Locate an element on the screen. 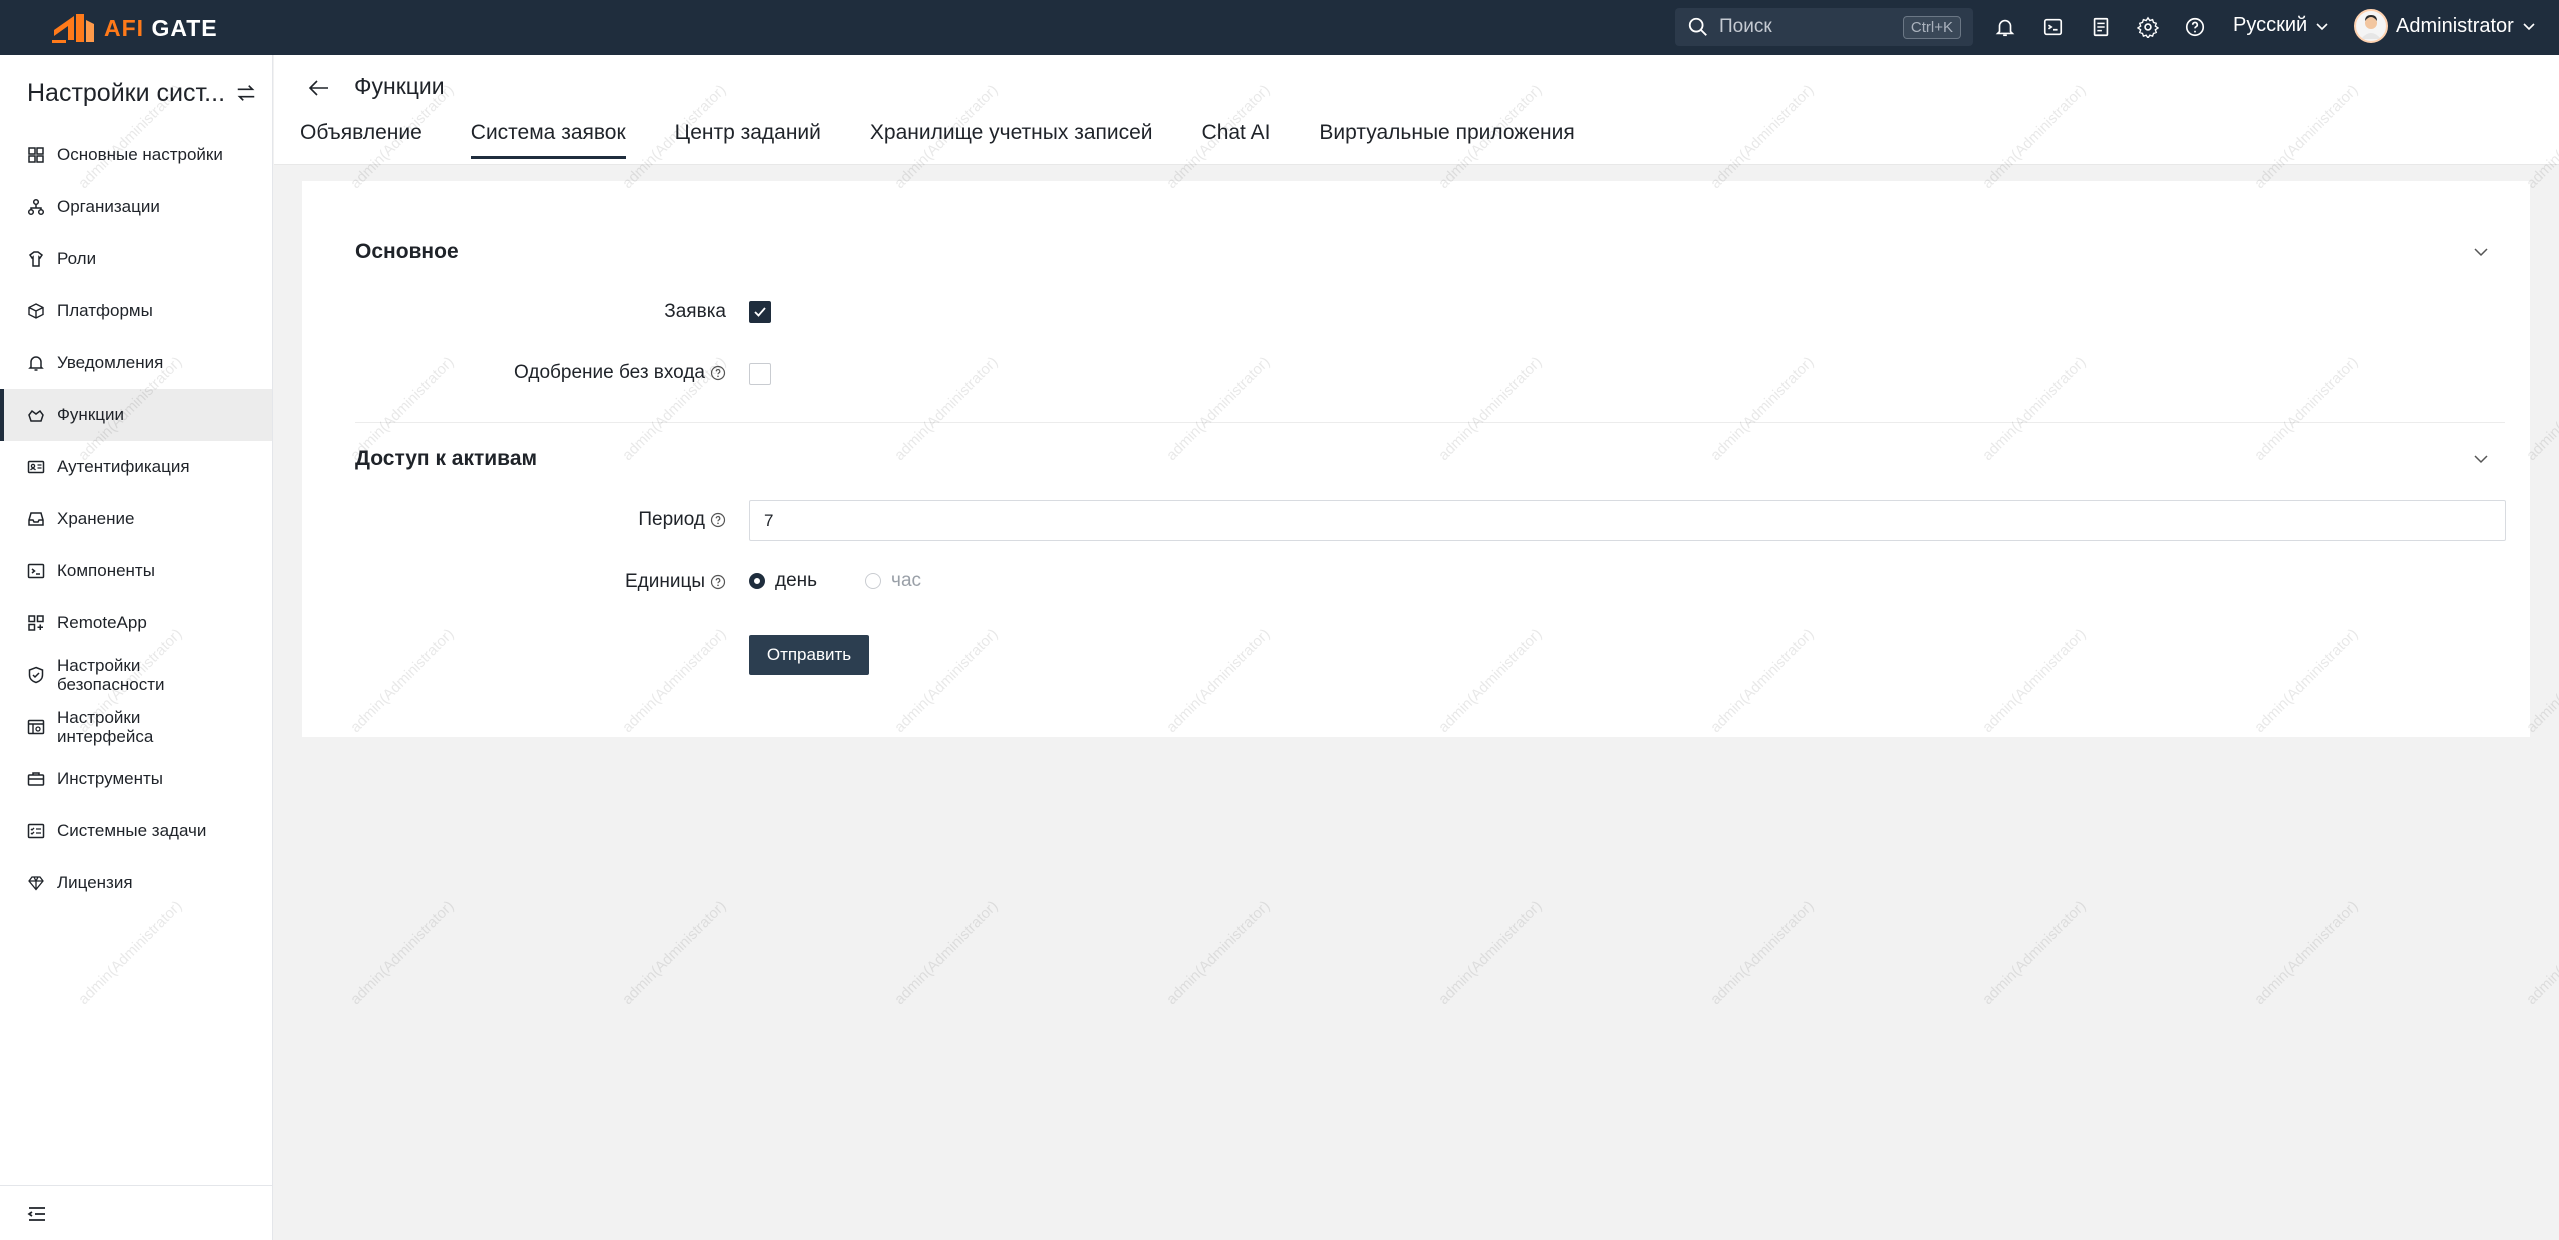 Image resolution: width=2559 pixels, height=1240 pixels. brand-logo: AFI GATE is located at coordinates (134, 28).